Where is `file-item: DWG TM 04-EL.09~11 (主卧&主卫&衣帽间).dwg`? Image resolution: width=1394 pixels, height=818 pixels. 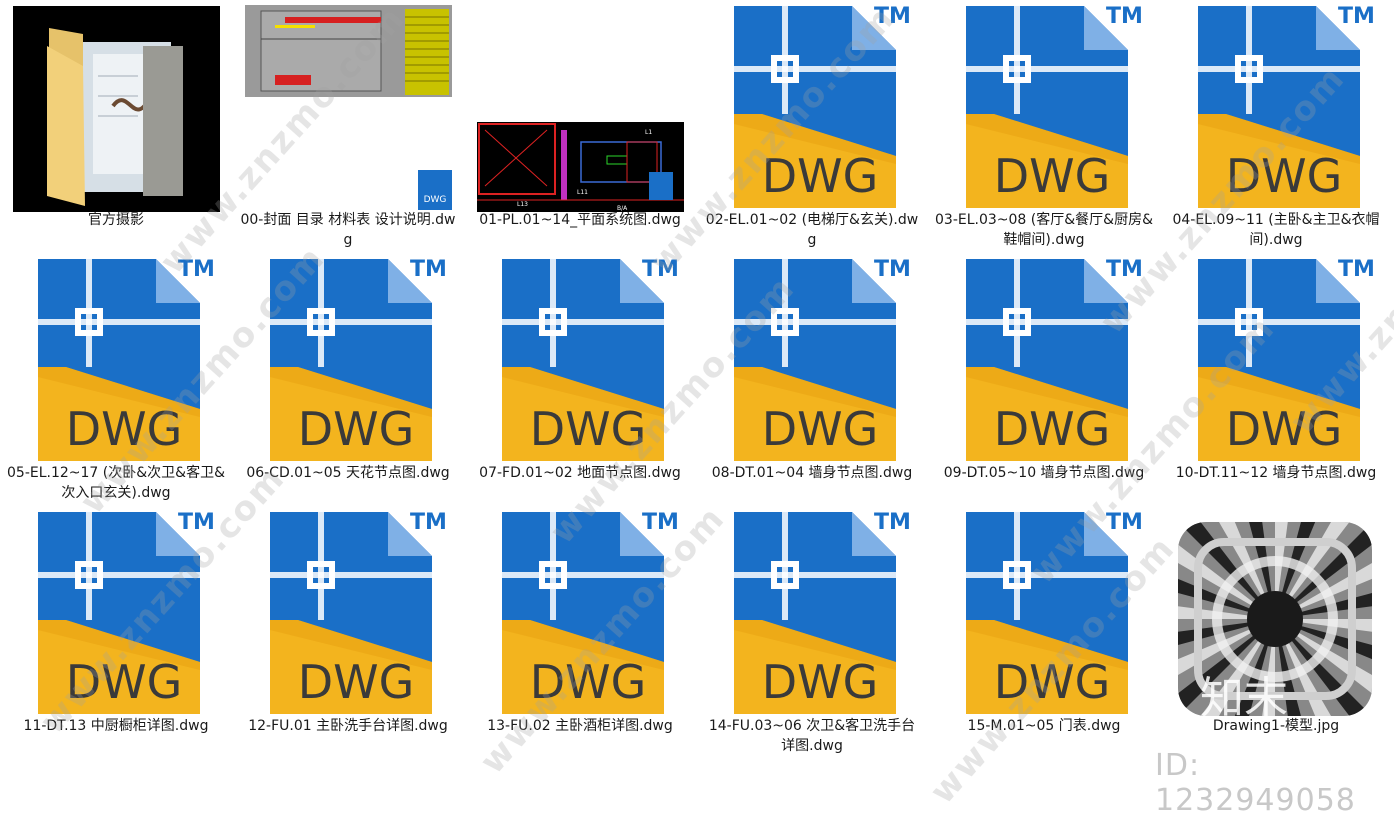
file-item: DWG TM 04-EL.09~11 (主卧&主卫&衣帽间).dwg is located at coordinates (1276, 126).